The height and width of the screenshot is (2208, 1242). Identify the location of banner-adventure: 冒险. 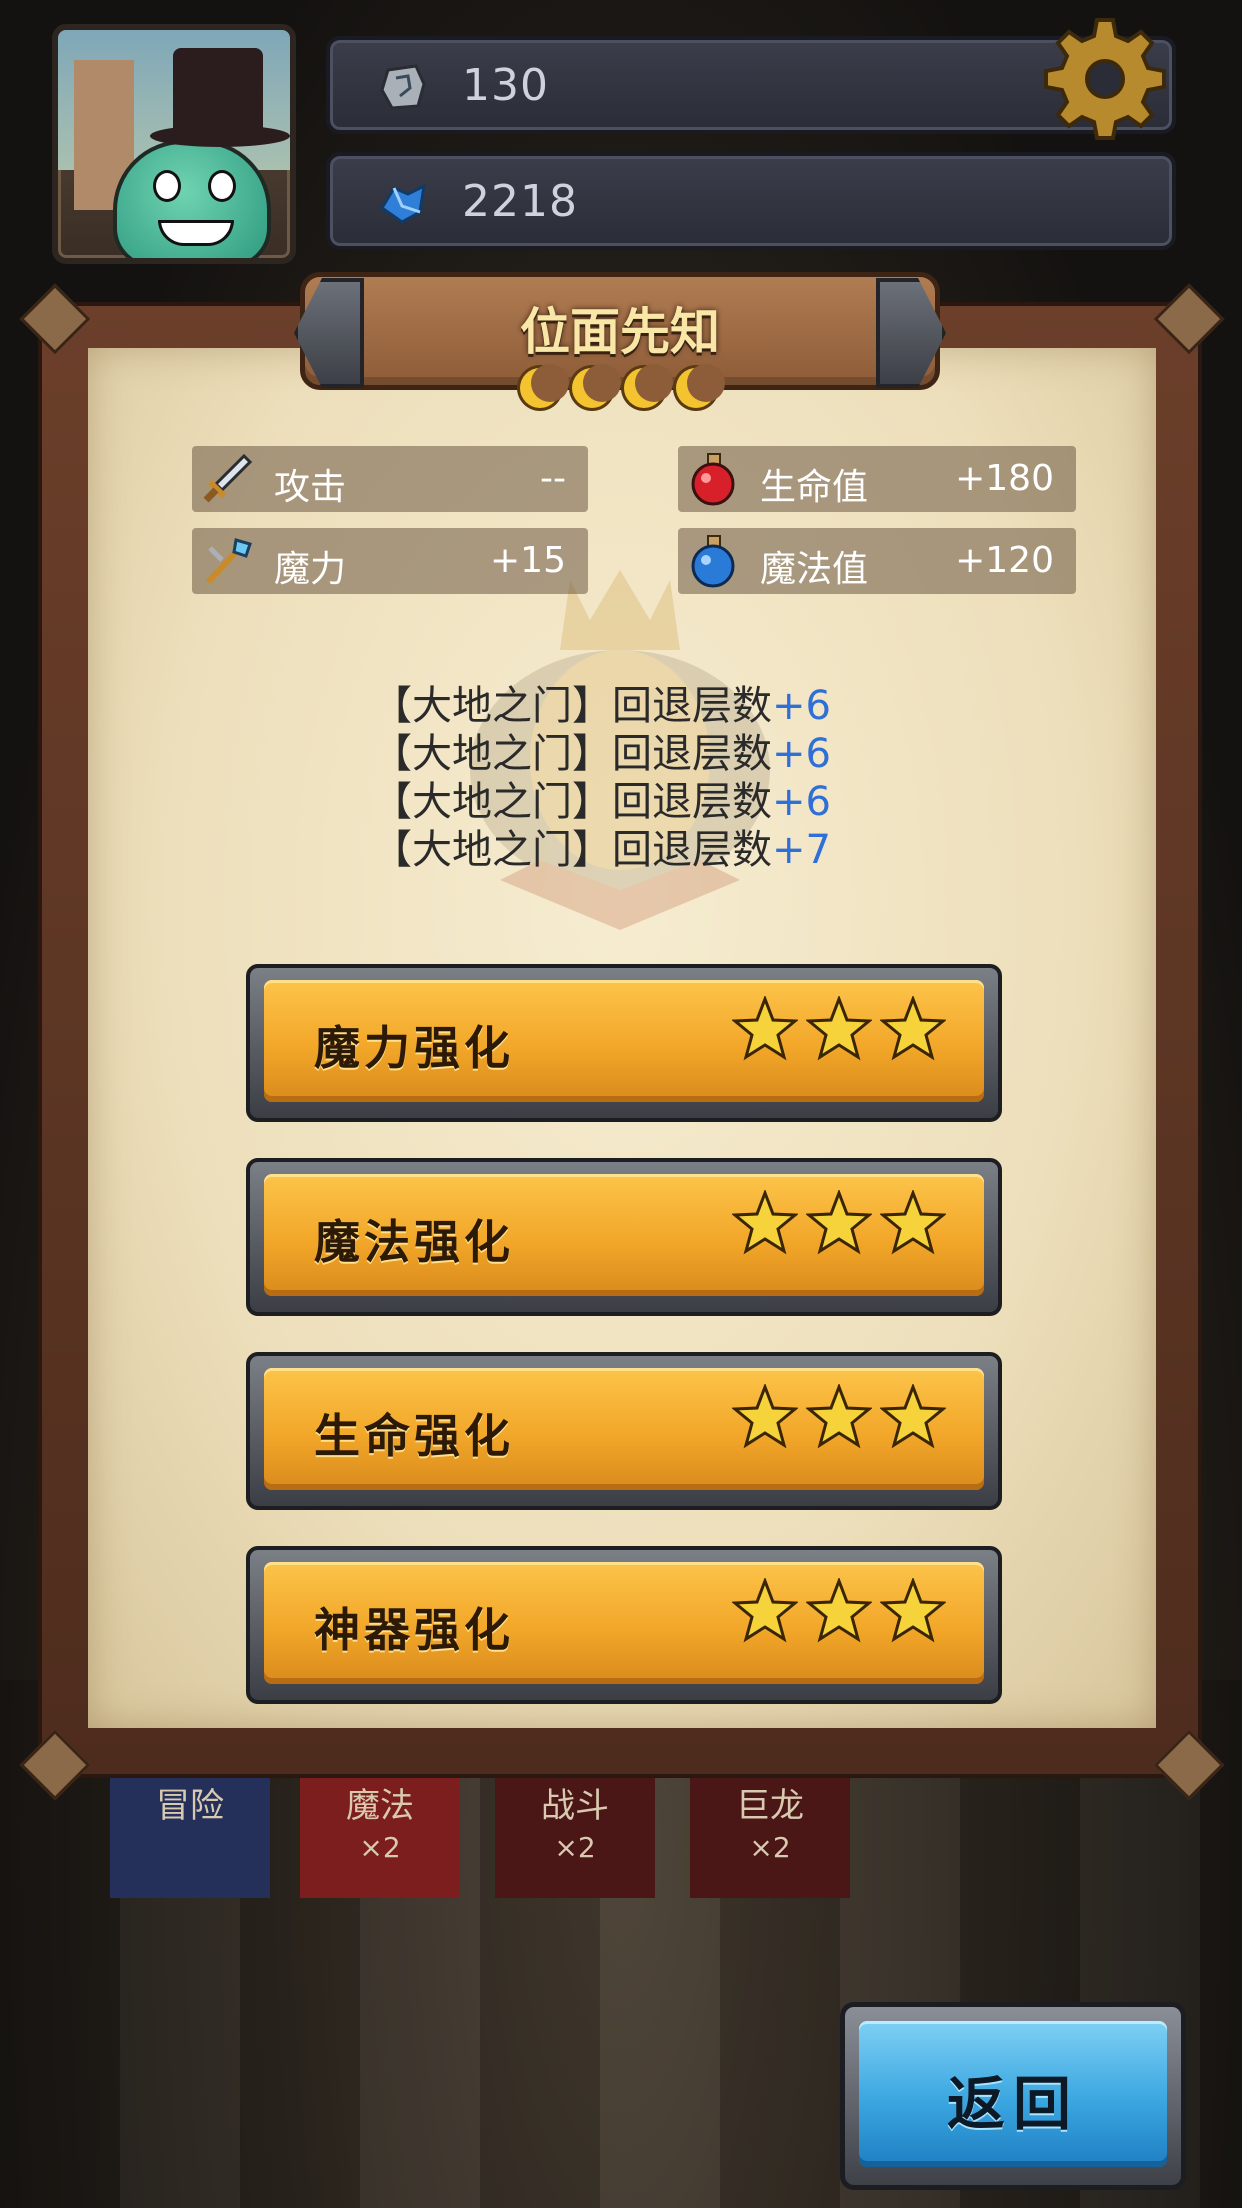
(190, 1838).